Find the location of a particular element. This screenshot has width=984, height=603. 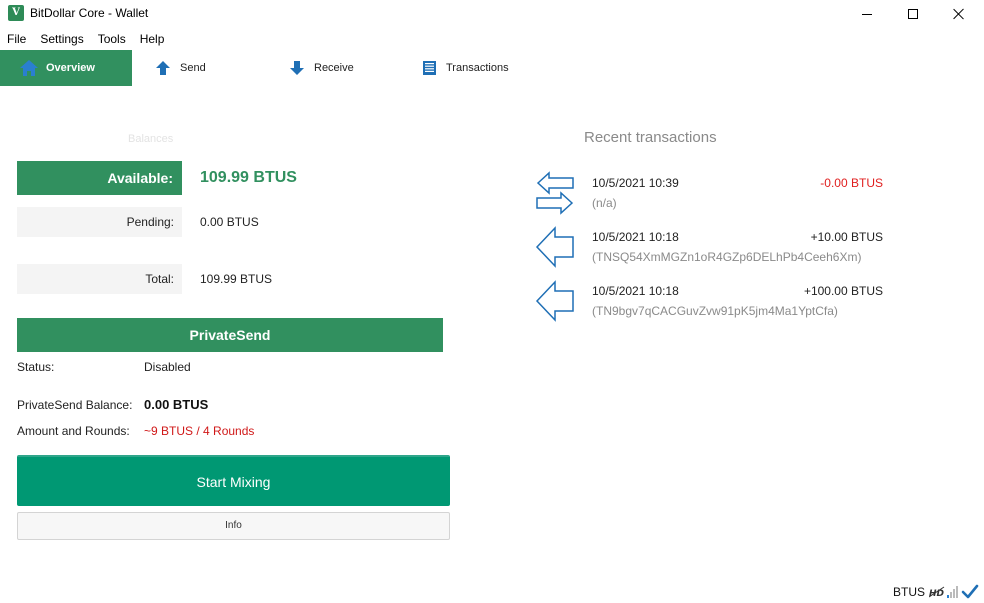

pending-balance: 0.00 BTUS is located at coordinates (229, 222).